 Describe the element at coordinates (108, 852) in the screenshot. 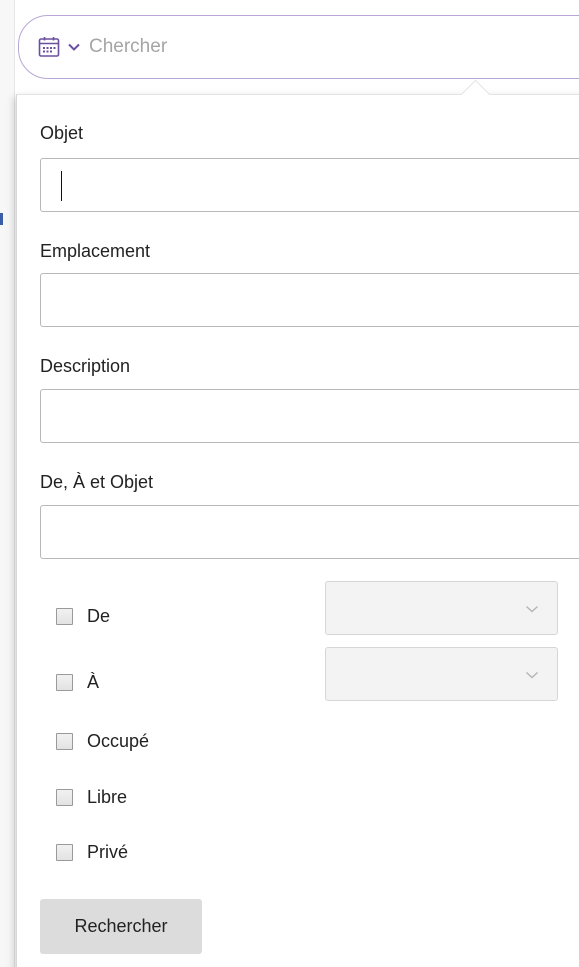

I see `private-checkbox-label: Privé` at that location.